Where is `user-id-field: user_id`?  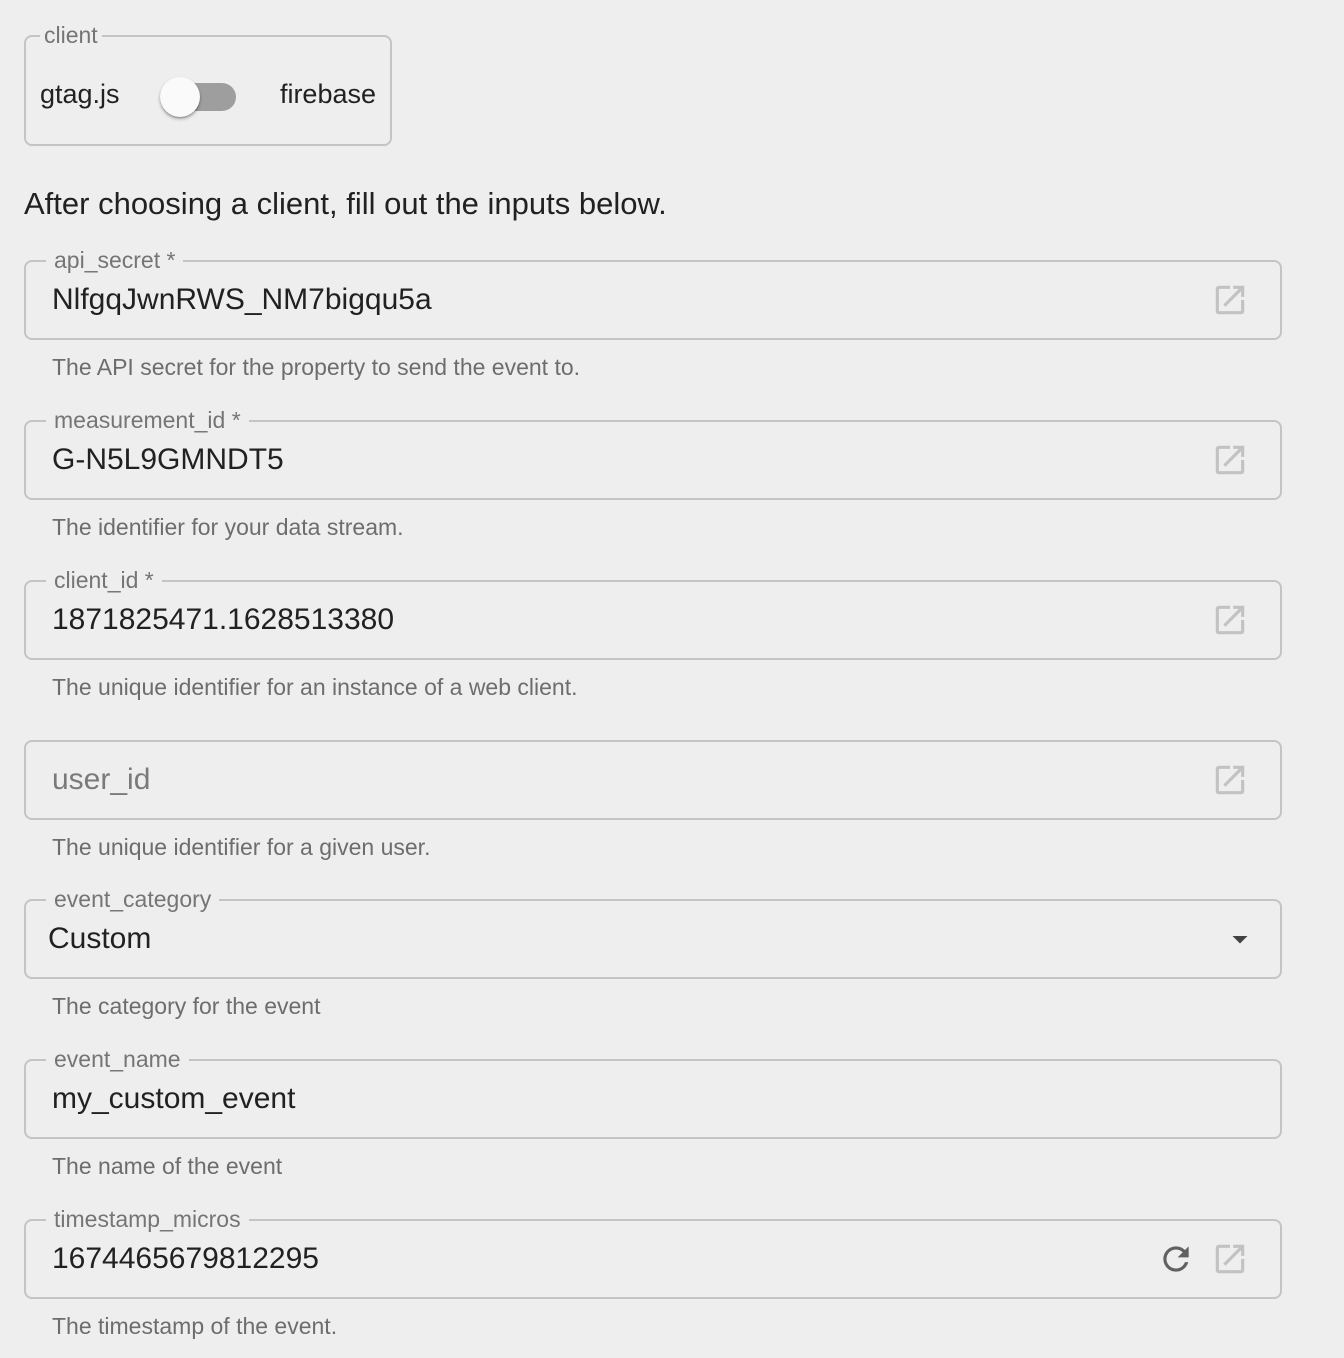
user-id-field: user_id is located at coordinates (653, 780).